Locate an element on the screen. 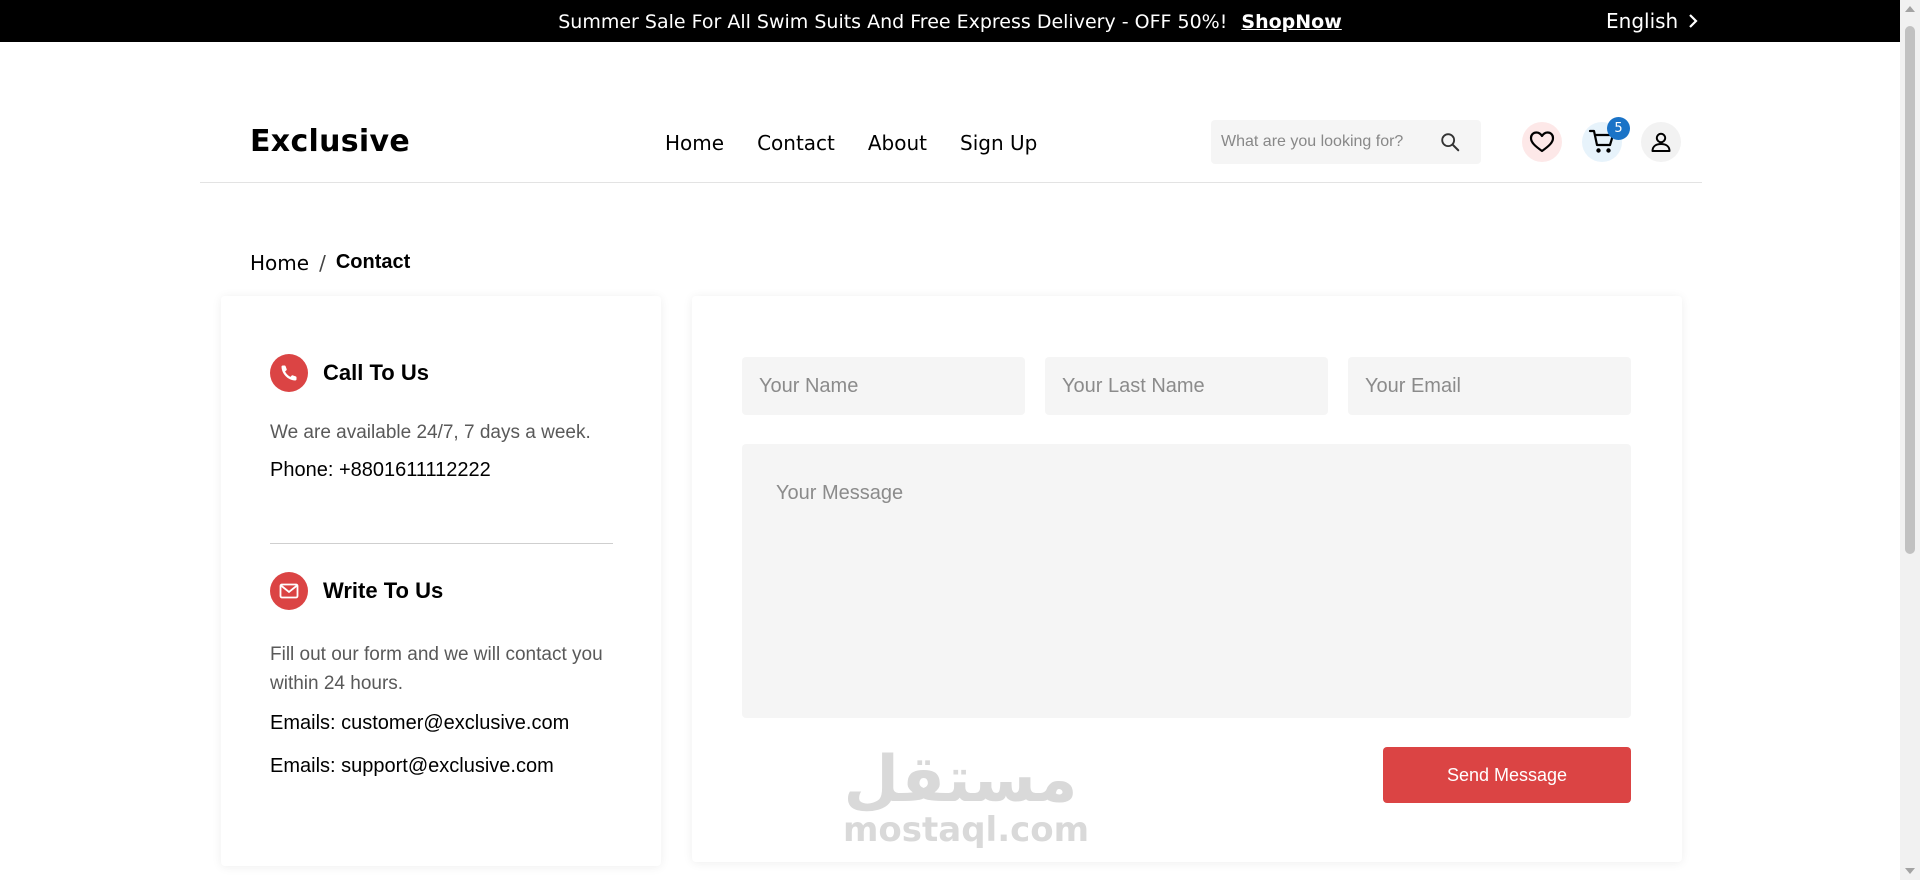  scroll-up-arrow is located at coordinates (1910, 9).